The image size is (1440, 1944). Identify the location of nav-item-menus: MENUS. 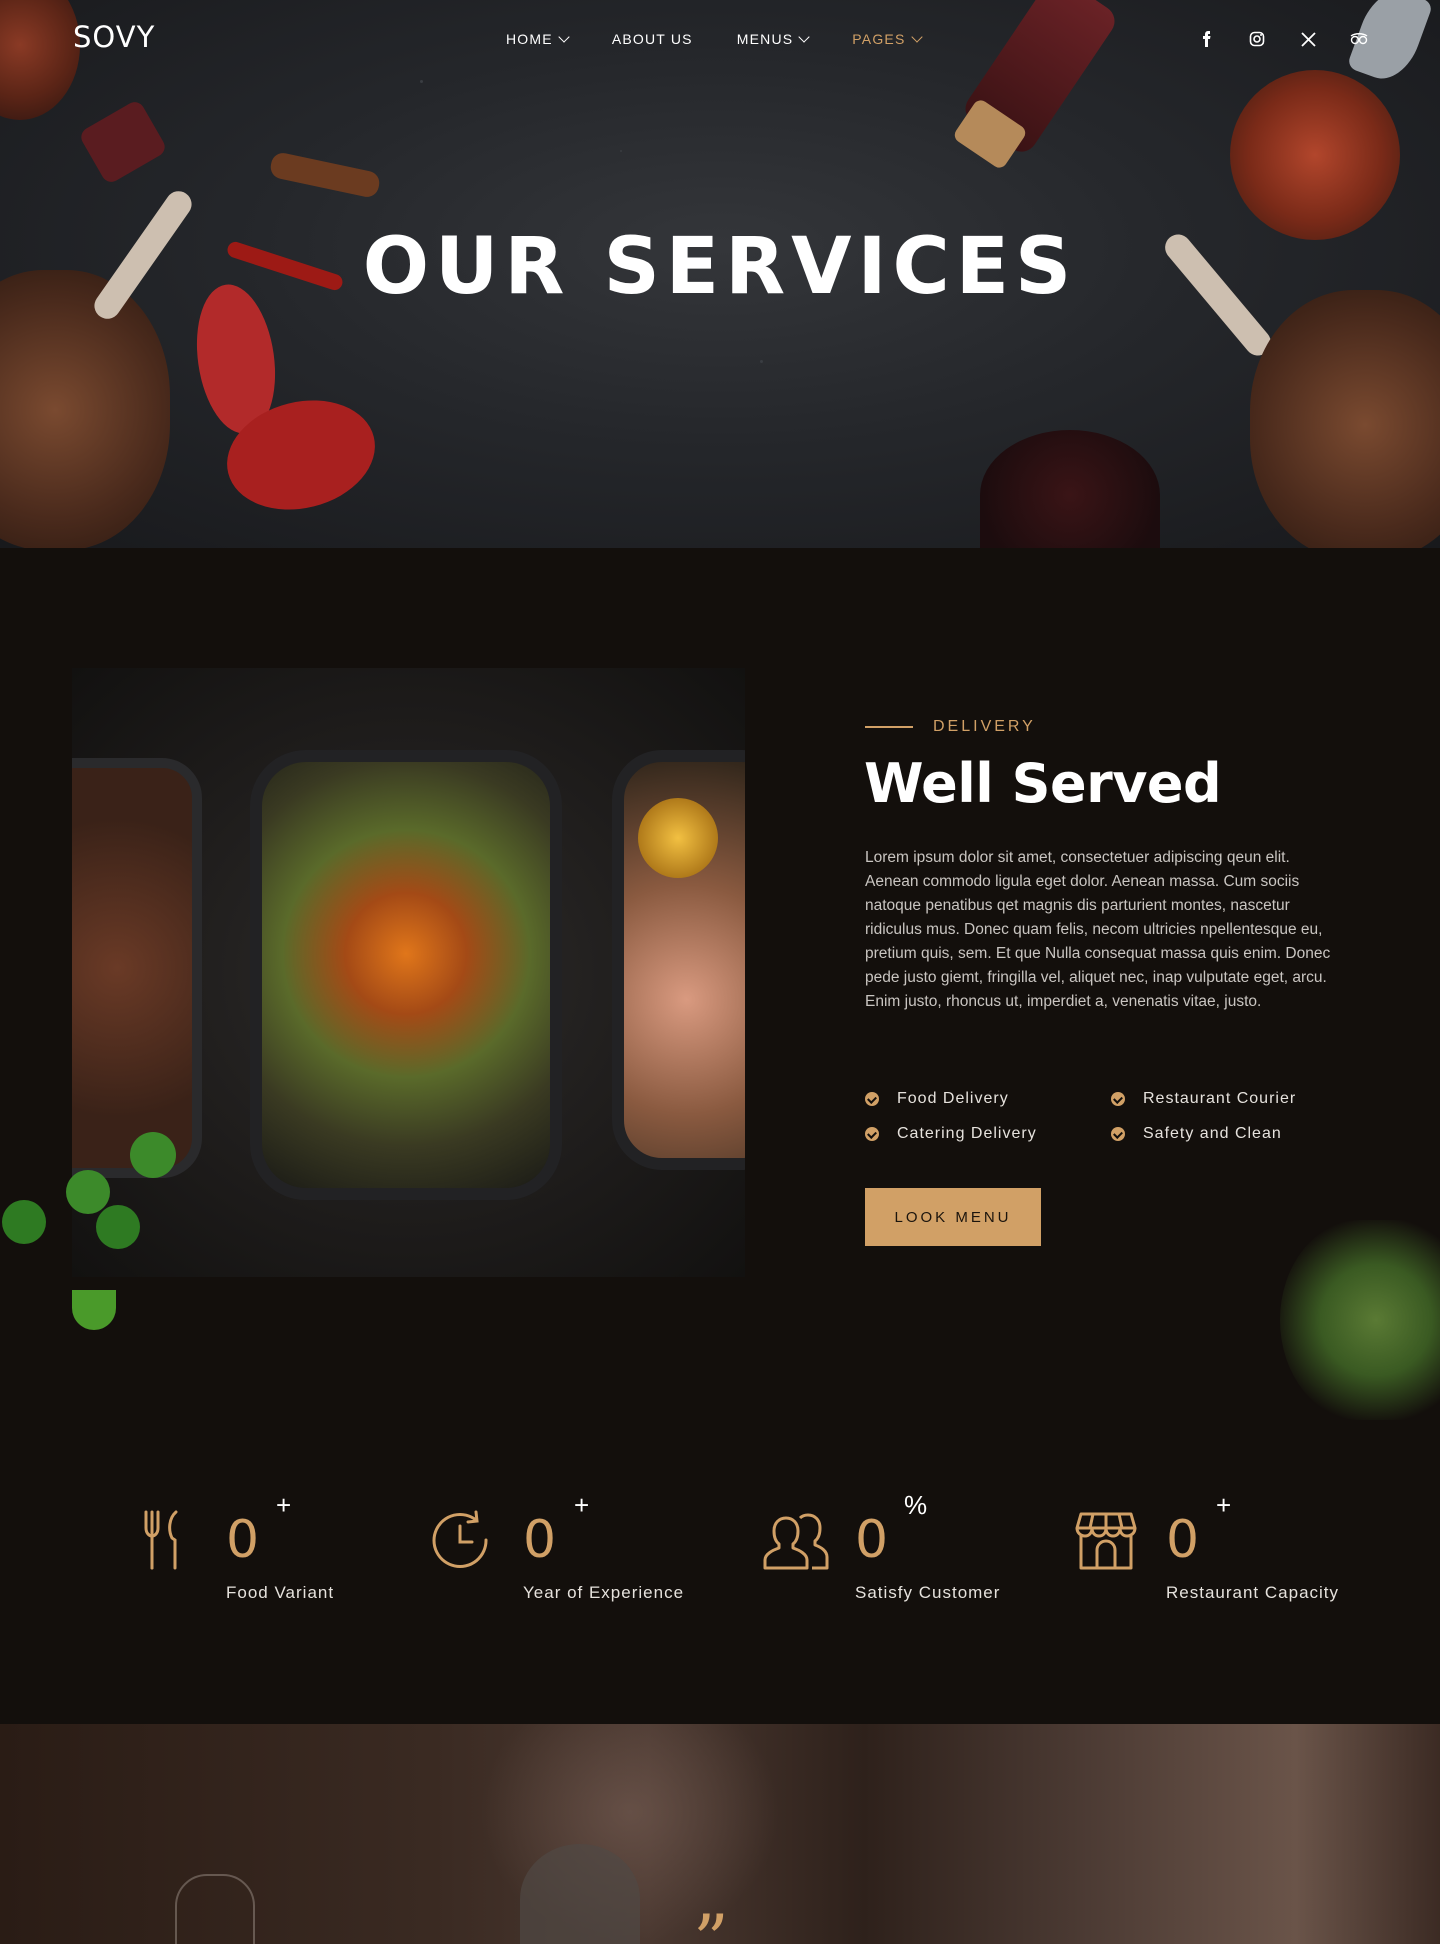
(773, 39).